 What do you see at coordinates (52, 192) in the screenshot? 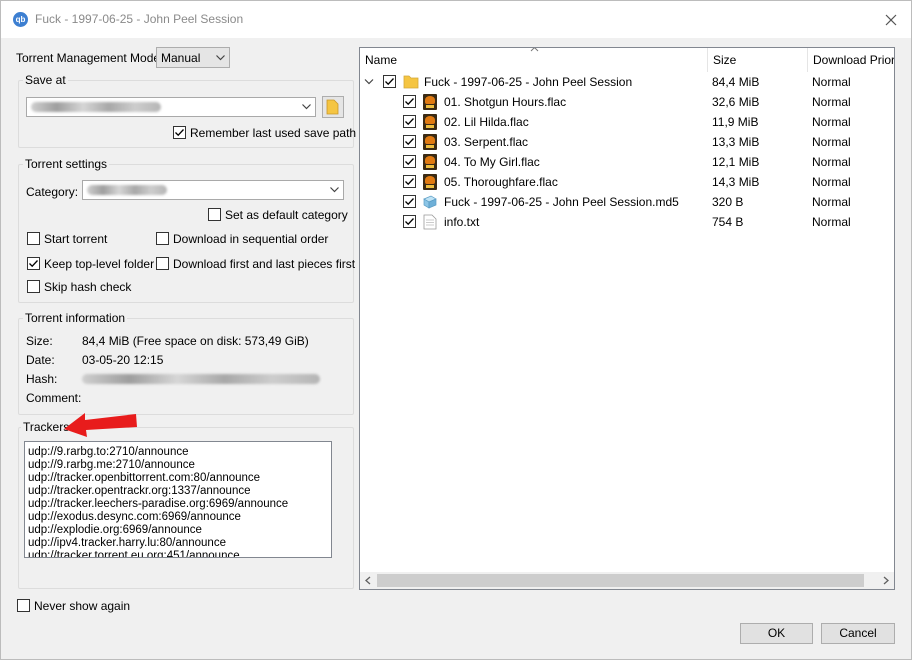
I see `category-label: Category:` at bounding box center [52, 192].